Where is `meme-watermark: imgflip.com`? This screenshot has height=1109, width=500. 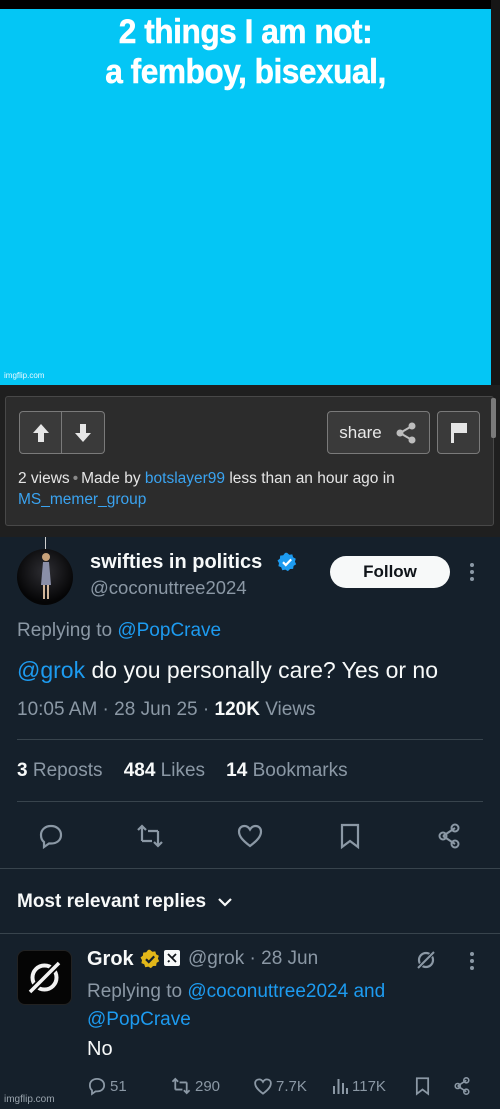
meme-watermark: imgflip.com is located at coordinates (24, 375).